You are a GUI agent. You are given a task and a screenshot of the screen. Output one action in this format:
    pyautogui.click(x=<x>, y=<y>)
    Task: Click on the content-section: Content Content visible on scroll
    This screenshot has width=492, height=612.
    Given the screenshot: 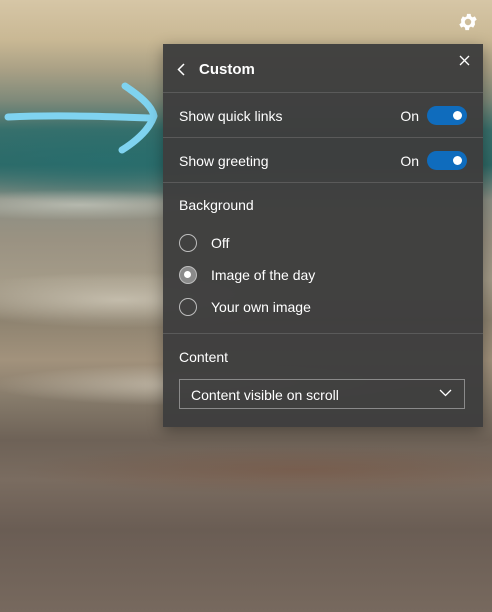 What is the action you would take?
    pyautogui.click(x=323, y=380)
    